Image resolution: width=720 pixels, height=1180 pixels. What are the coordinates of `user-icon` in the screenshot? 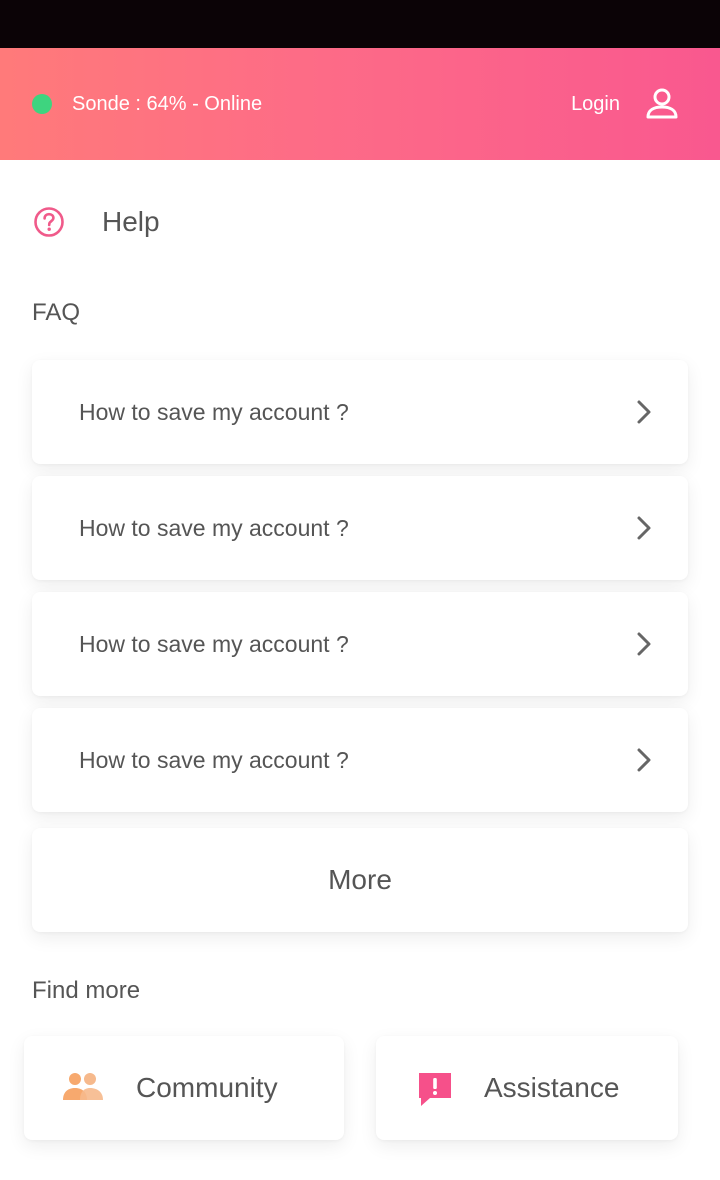 It's located at (662, 103).